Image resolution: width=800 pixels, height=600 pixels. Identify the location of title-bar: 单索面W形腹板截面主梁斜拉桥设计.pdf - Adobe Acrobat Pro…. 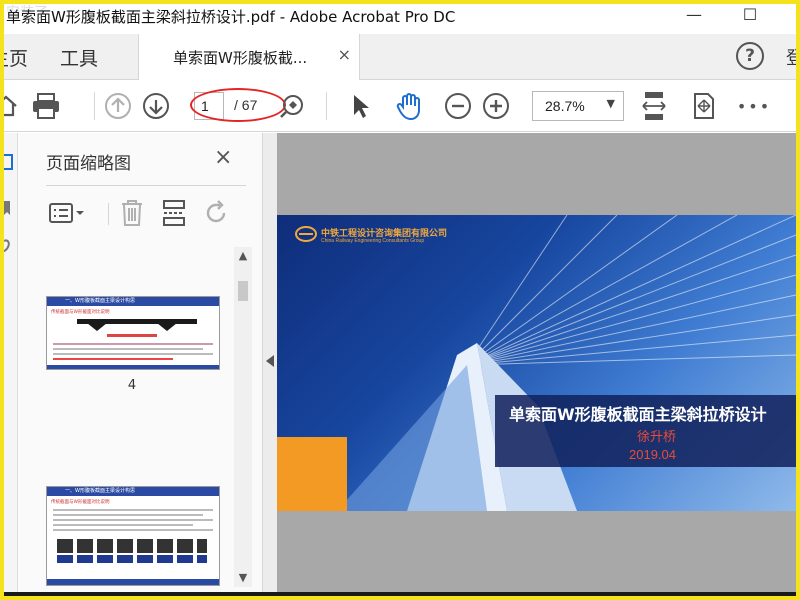
(400, 16).